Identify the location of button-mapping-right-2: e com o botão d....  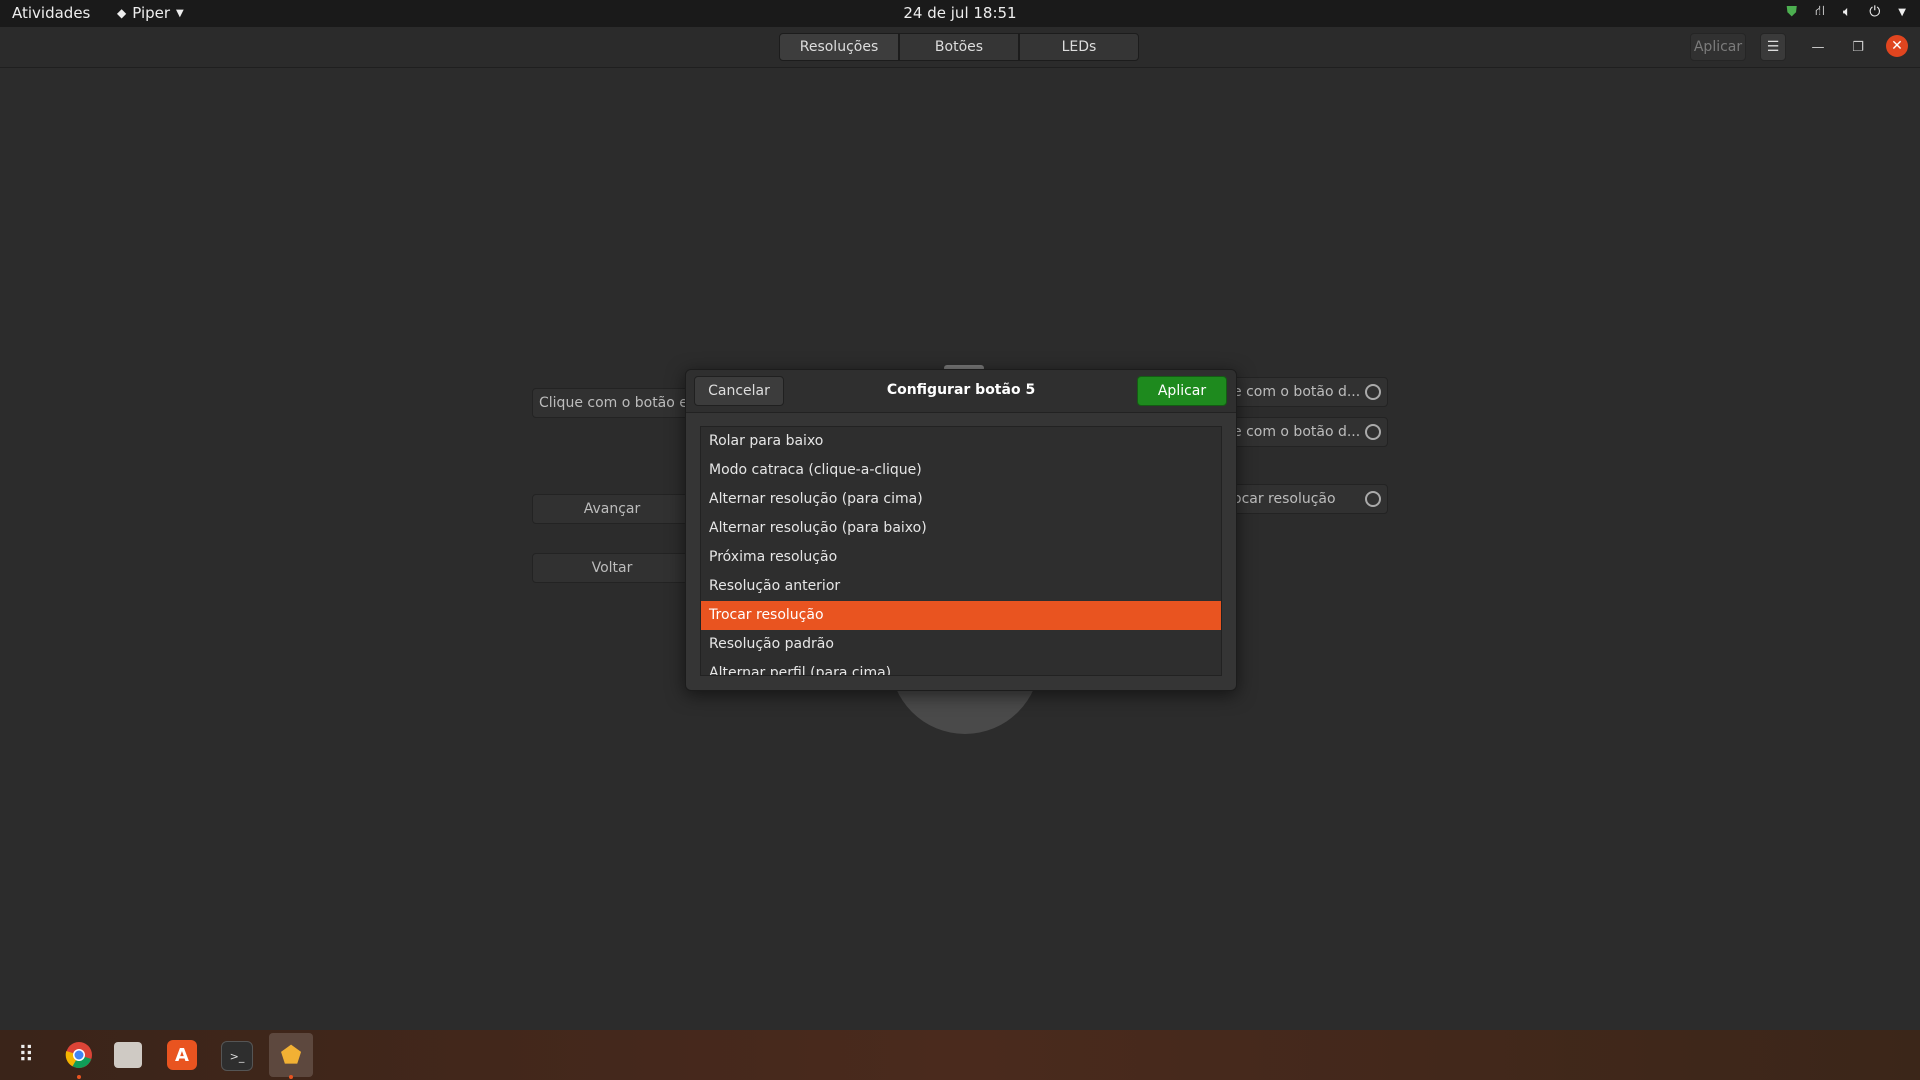
(1308, 432).